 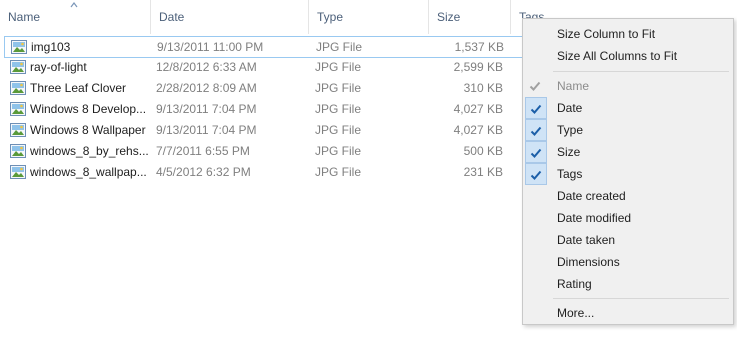 I want to click on file-size: 1,537 KB, so click(x=479, y=47).